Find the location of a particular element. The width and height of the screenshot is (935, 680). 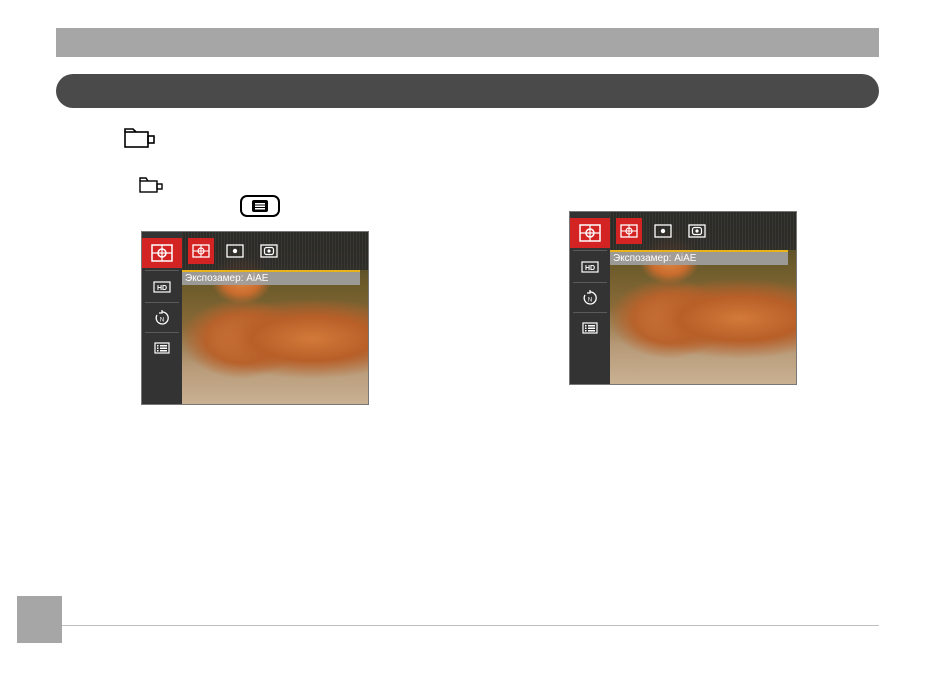

footer-divider is located at coordinates (470, 625).